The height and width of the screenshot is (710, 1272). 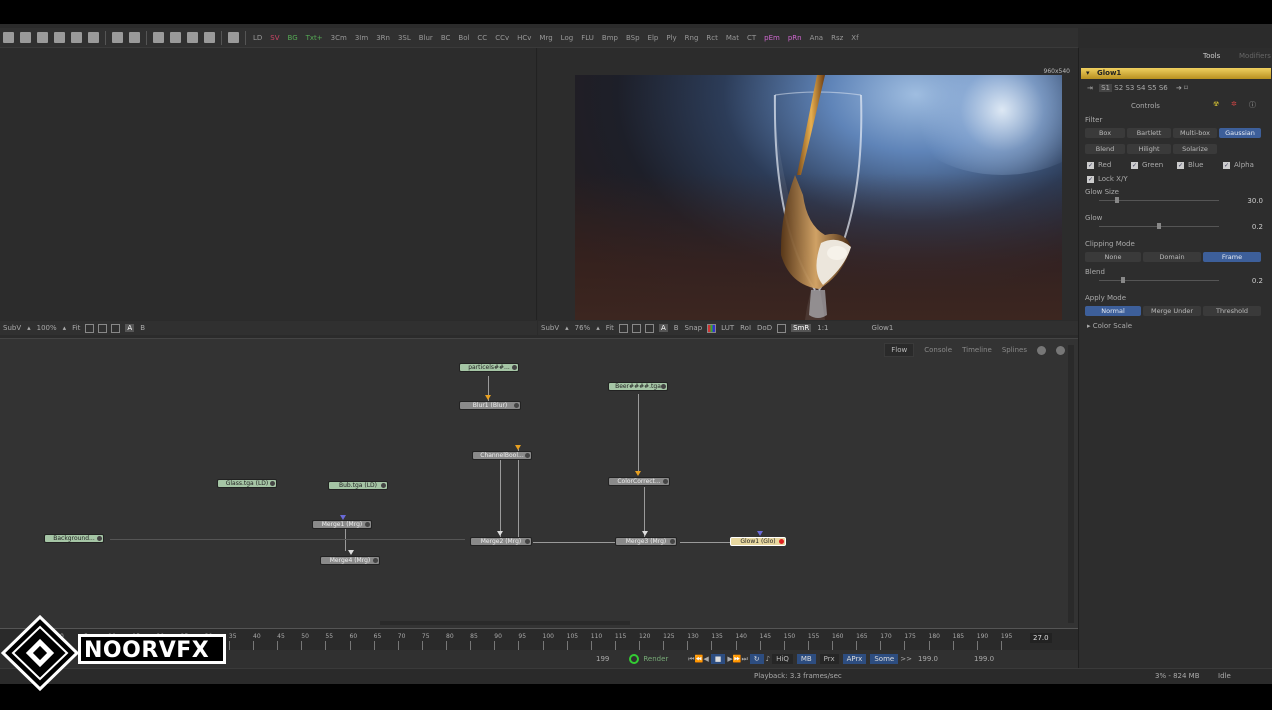 I want to click on filter-solarize: Solarize, so click(x=1195, y=149).